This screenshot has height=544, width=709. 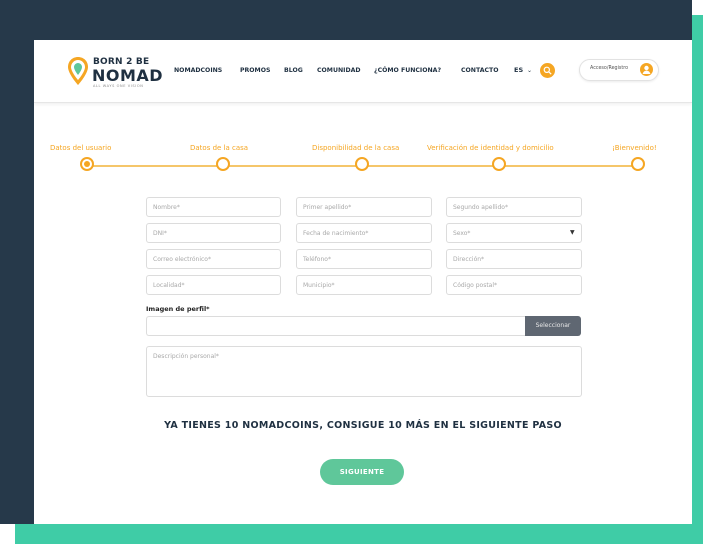 I want to click on step-label-1: Datos del usuario, so click(x=81, y=148).